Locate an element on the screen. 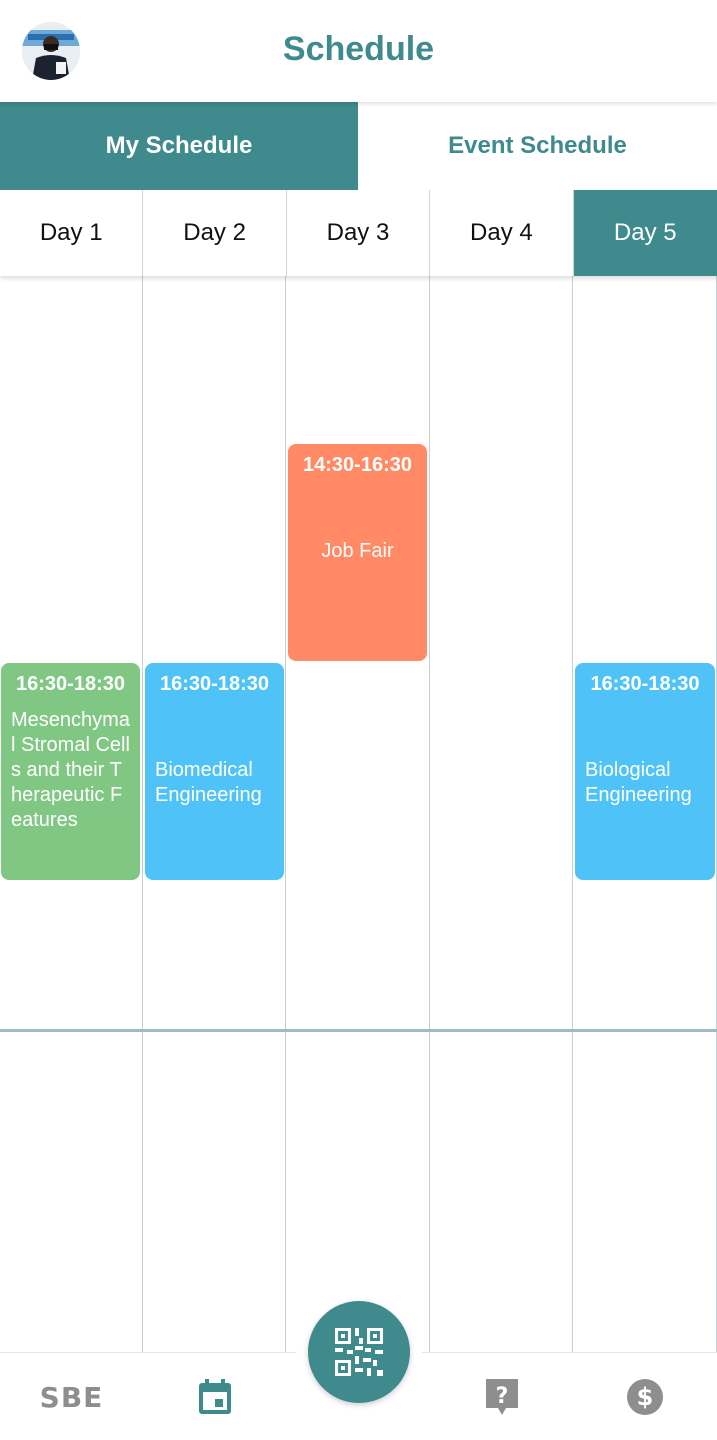 This screenshot has width=717, height=1440. event-card: 16:30-18:30 Biological Engineering is located at coordinates (645, 771).